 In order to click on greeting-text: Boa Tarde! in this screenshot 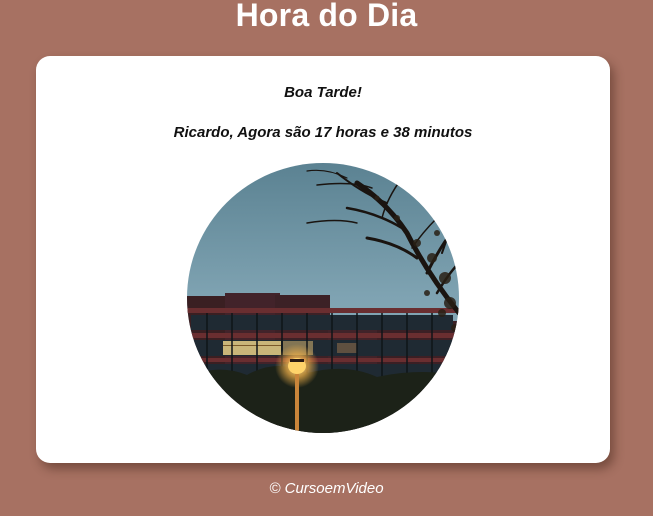, I will do `click(323, 92)`.